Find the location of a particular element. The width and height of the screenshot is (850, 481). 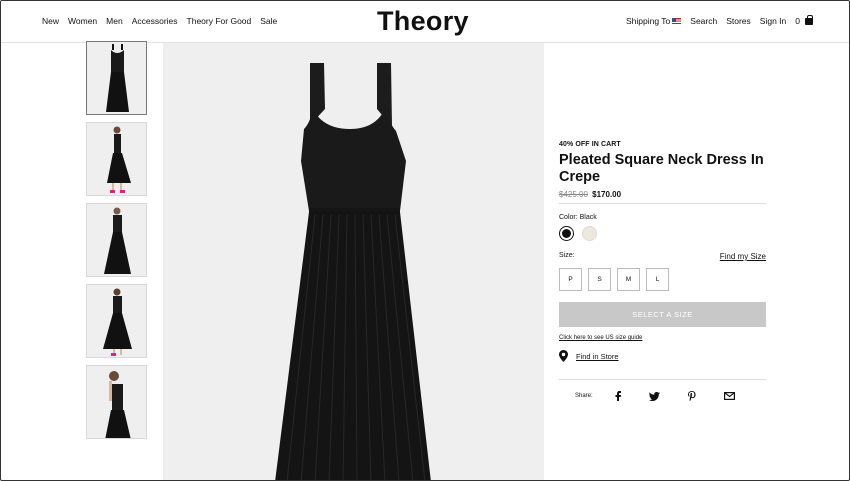

cart-count: 0 is located at coordinates (797, 21).